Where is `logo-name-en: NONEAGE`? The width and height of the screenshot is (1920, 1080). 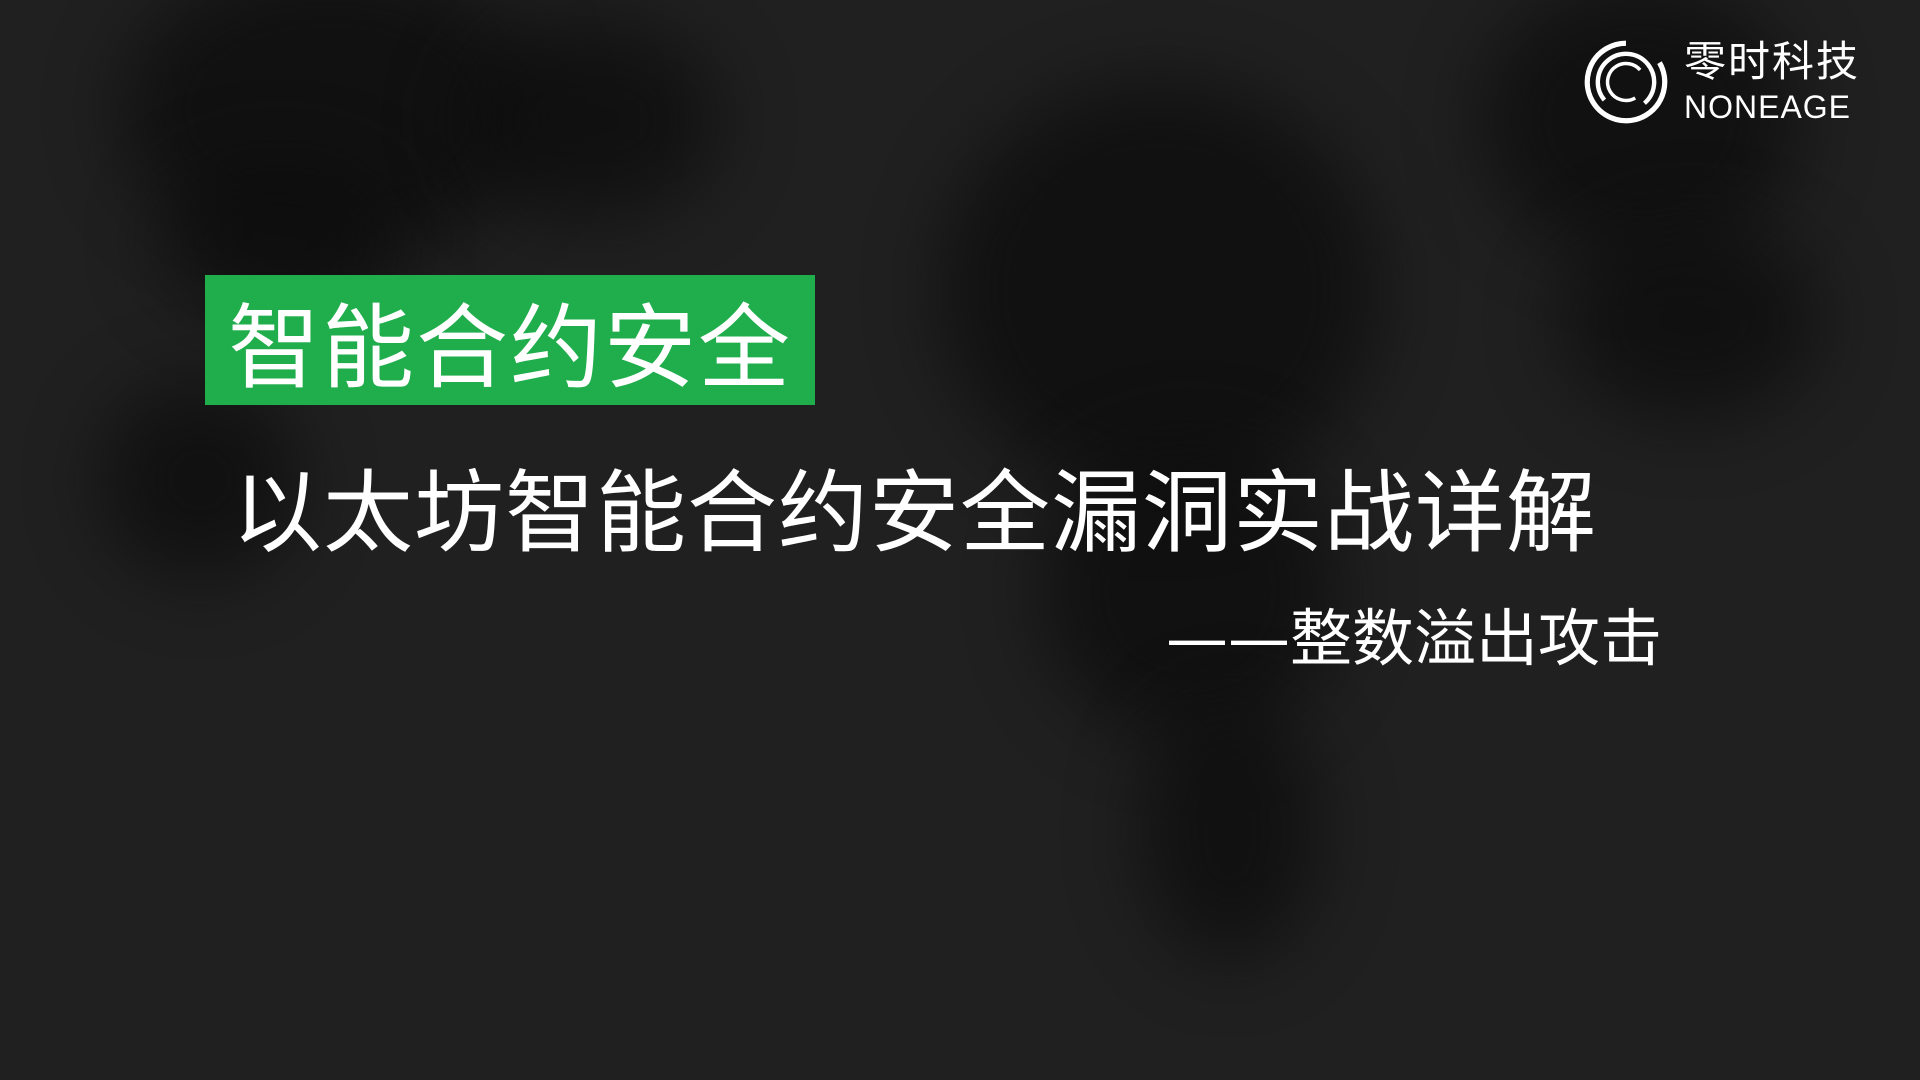
logo-name-en: NONEAGE is located at coordinates (1767, 107).